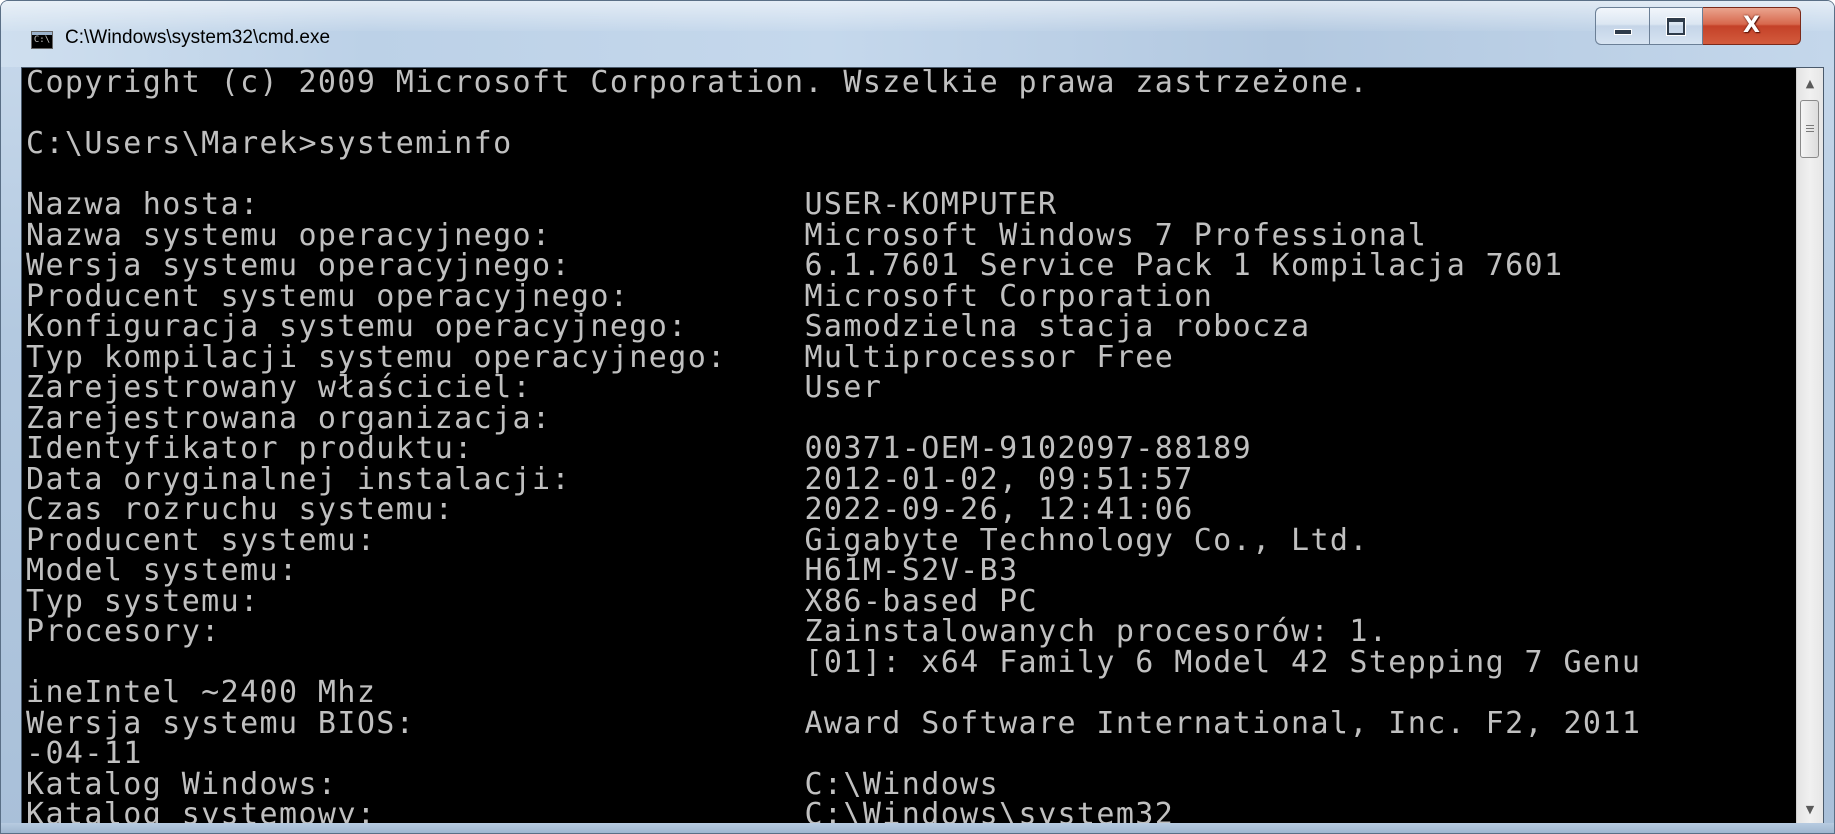  What do you see at coordinates (1810, 83) in the screenshot?
I see `scroll-up-arrow-icon: ▲` at bounding box center [1810, 83].